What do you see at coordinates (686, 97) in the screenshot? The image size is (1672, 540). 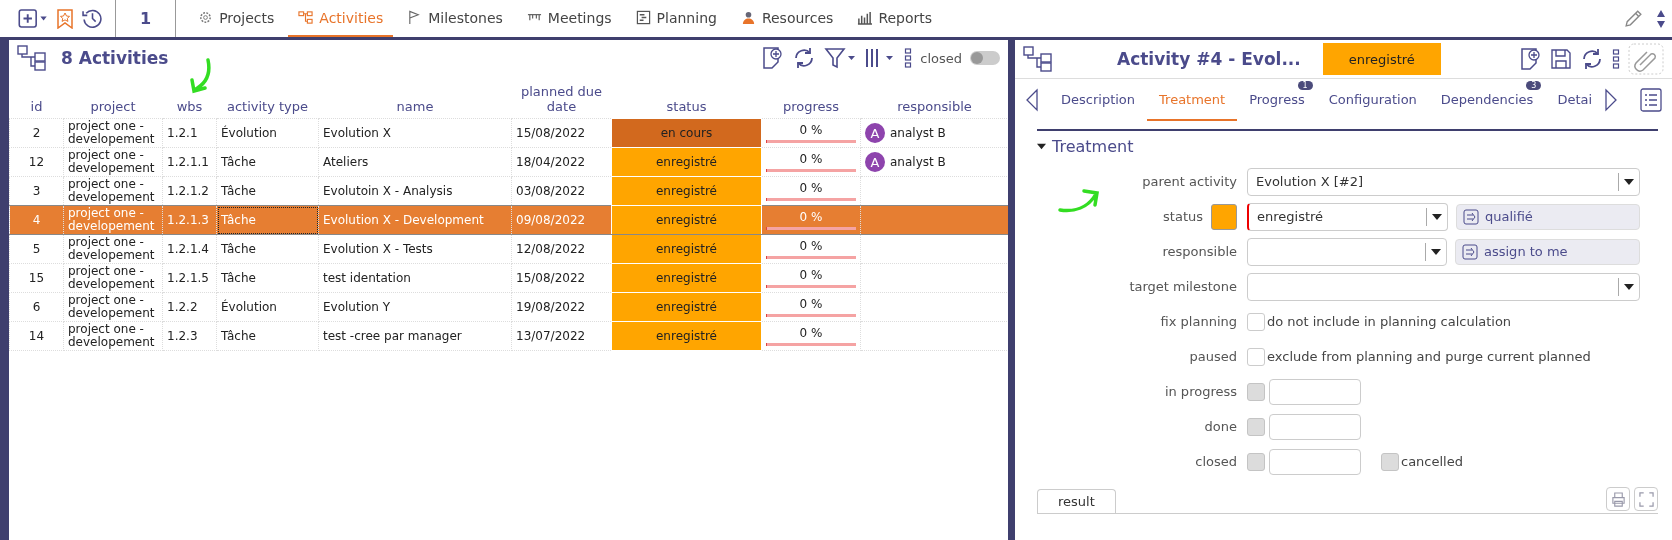 I see `column-header: status` at bounding box center [686, 97].